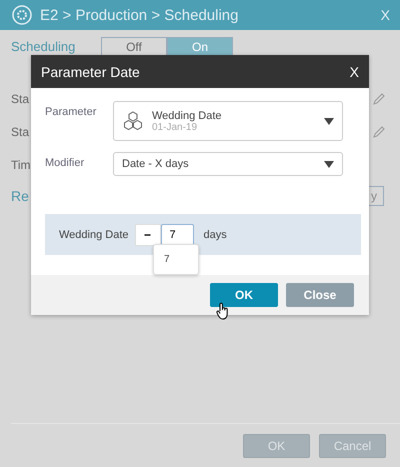  Describe the element at coordinates (133, 121) in the screenshot. I see `hexagons-icon` at that location.